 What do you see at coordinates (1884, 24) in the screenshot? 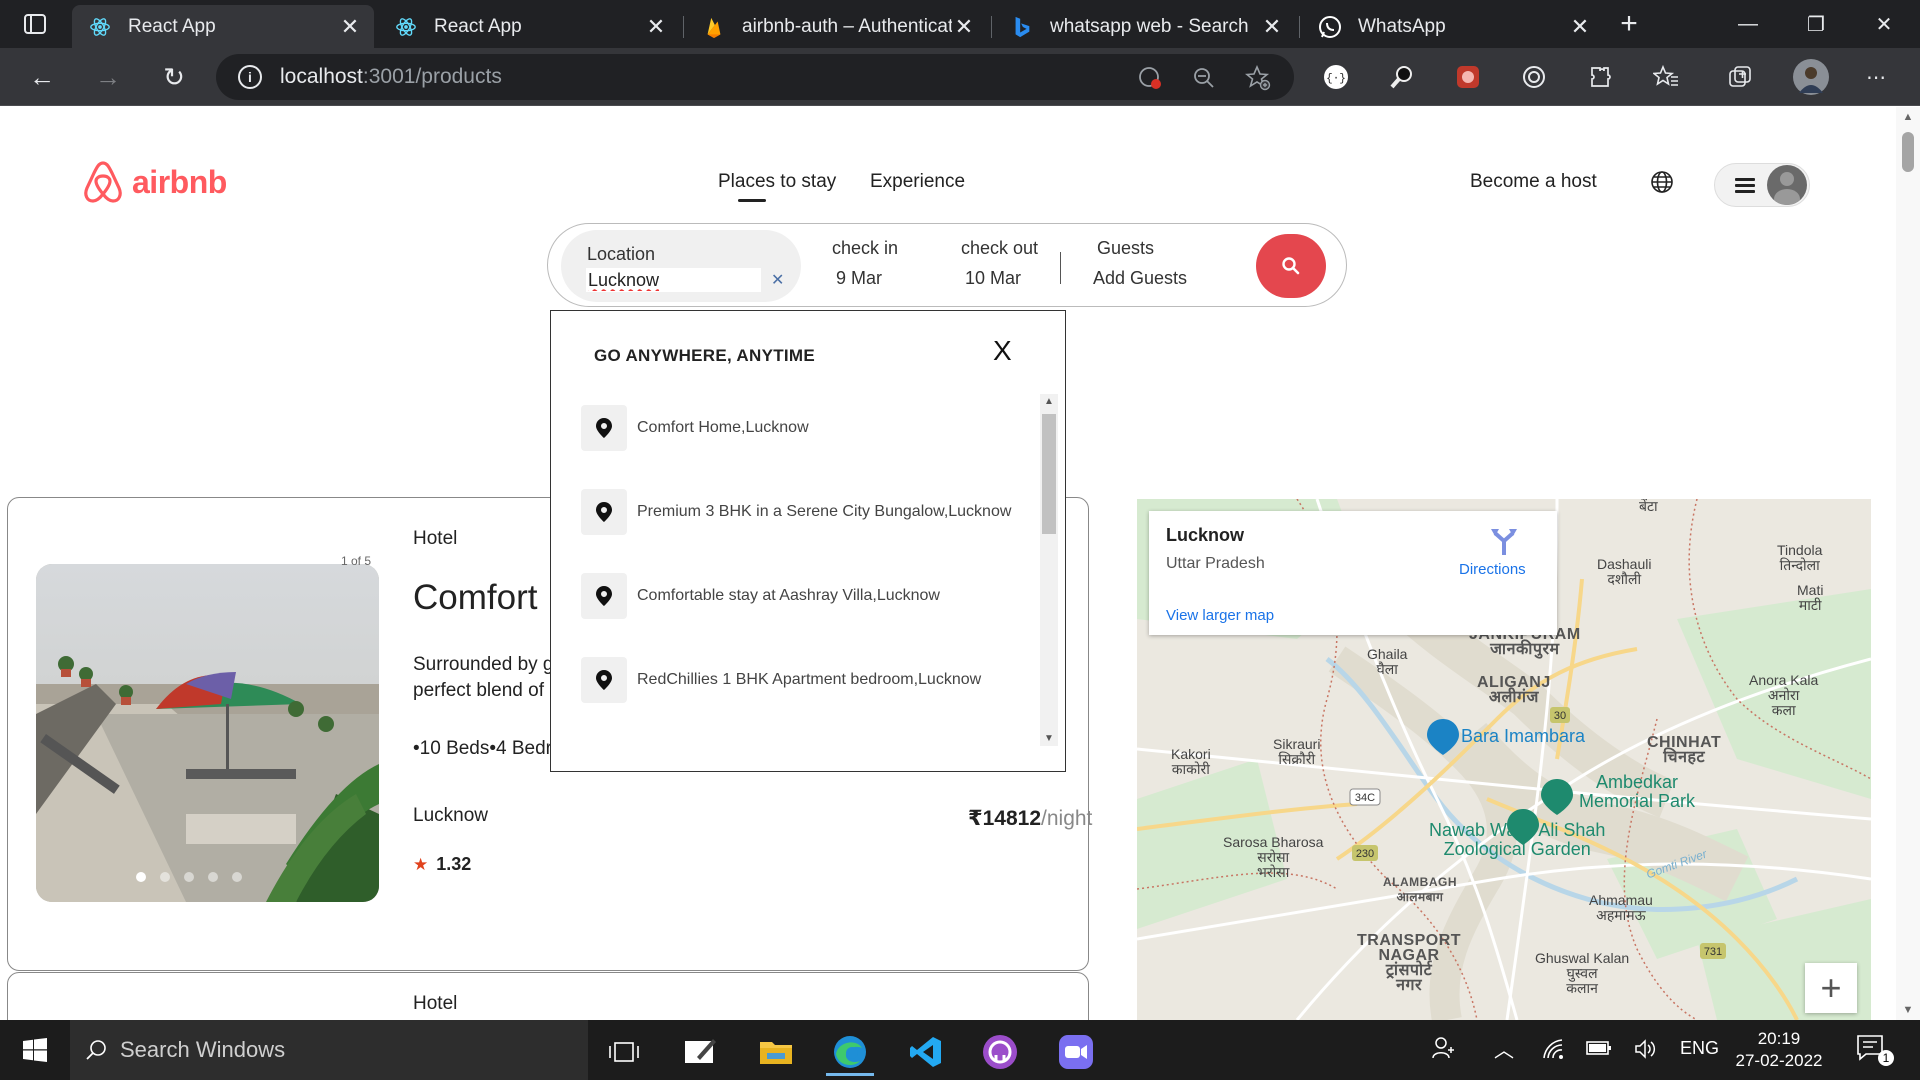
I see `close-window-button: ✕` at bounding box center [1884, 24].